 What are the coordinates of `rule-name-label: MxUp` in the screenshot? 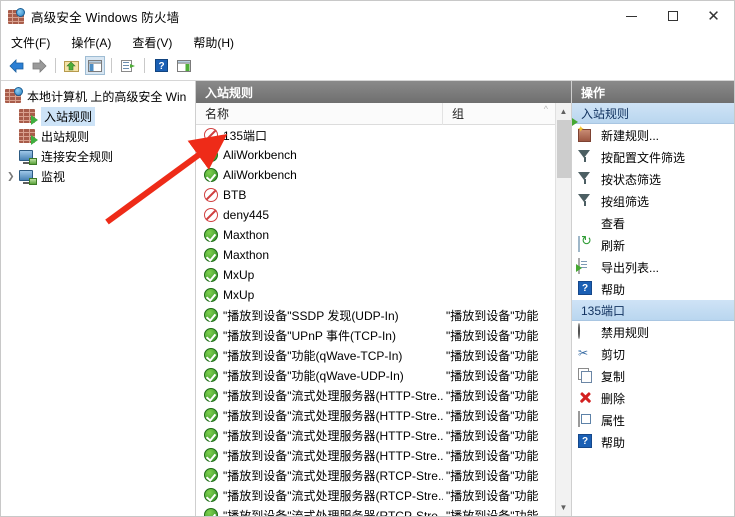 It's located at (239, 275).